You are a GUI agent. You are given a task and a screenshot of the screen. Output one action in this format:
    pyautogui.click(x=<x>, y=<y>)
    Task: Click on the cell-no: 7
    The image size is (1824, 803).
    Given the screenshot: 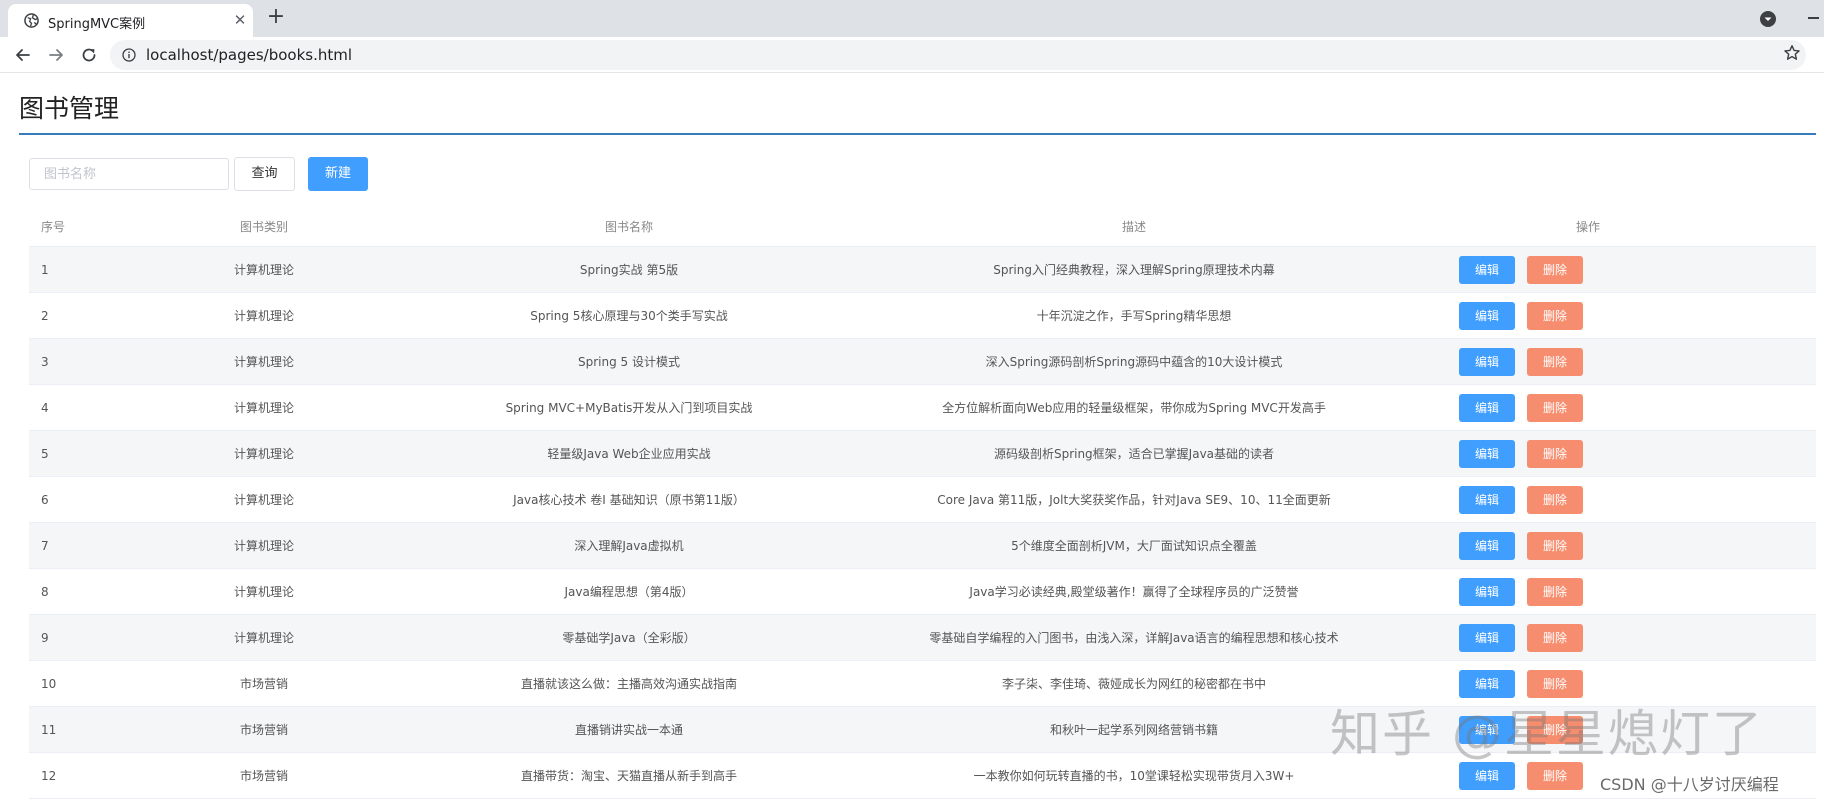 What is the action you would take?
    pyautogui.click(x=103, y=545)
    